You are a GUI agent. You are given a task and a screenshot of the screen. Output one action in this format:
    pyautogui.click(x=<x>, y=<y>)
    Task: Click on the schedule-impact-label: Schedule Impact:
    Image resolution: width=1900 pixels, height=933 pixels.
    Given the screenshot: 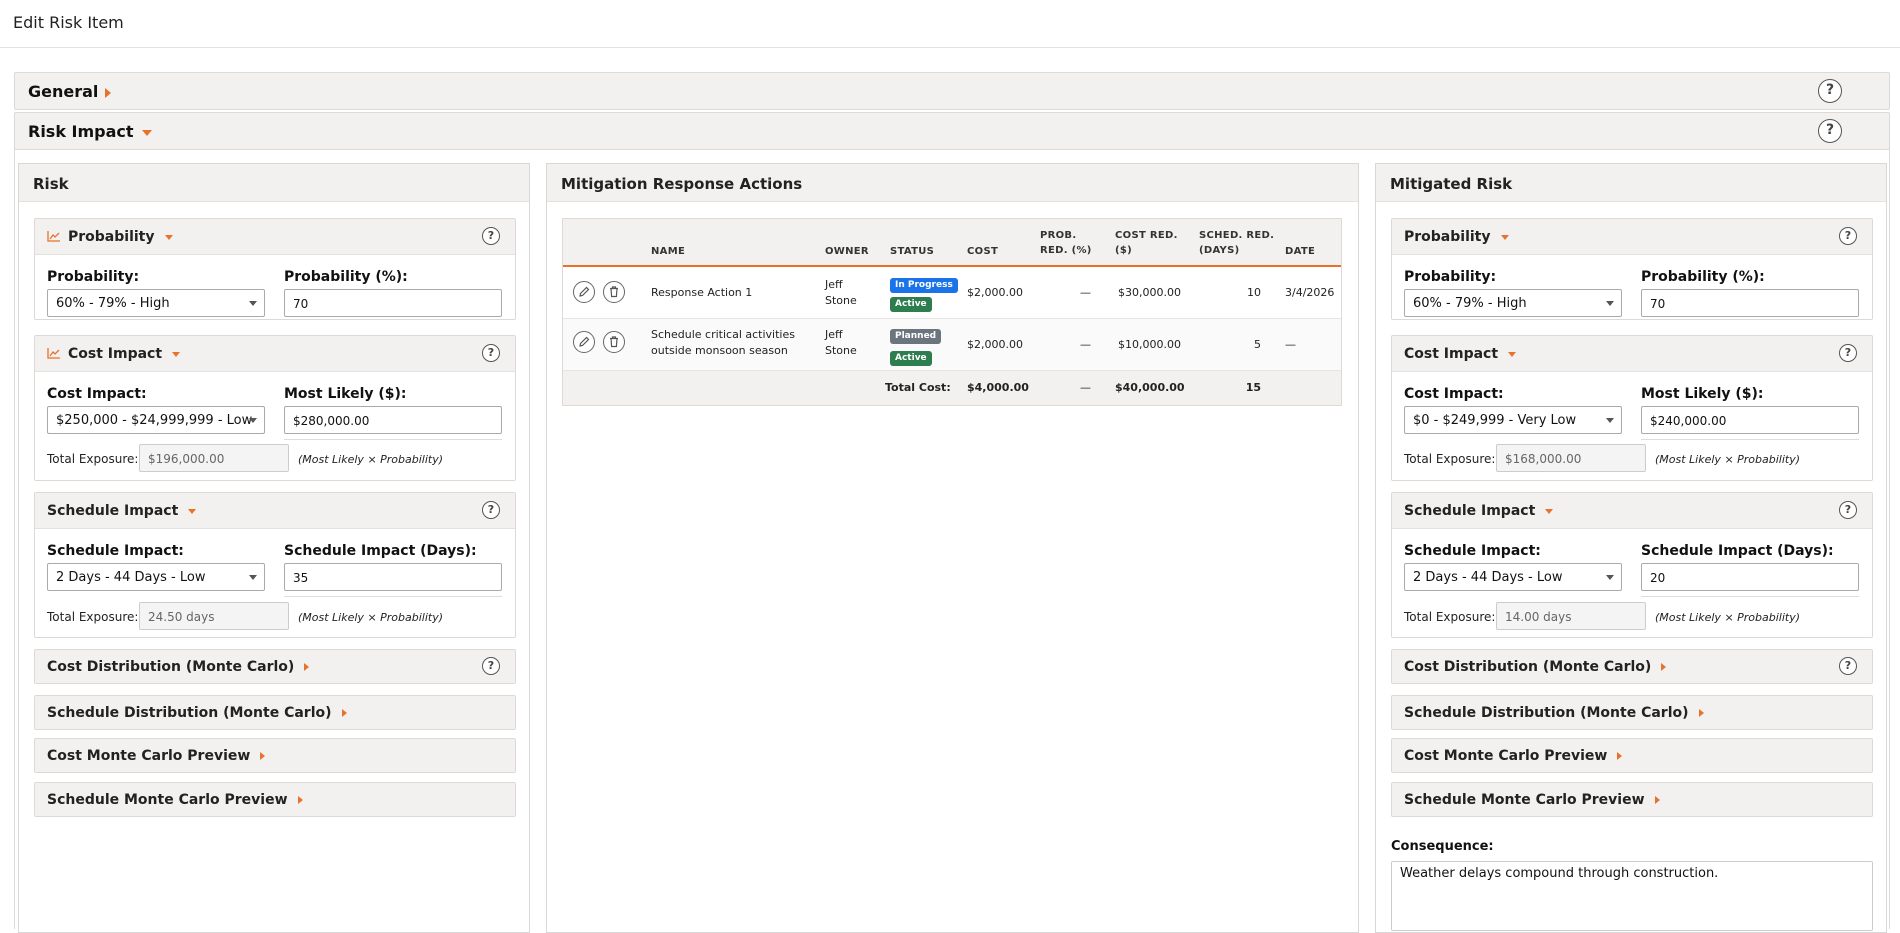 What is the action you would take?
    pyautogui.click(x=1472, y=551)
    